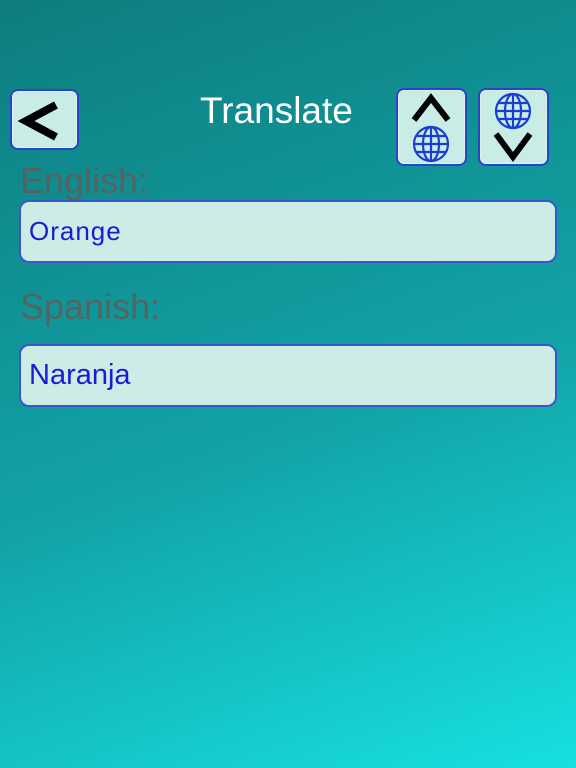 The image size is (576, 768). I want to click on back-button, so click(44, 119).